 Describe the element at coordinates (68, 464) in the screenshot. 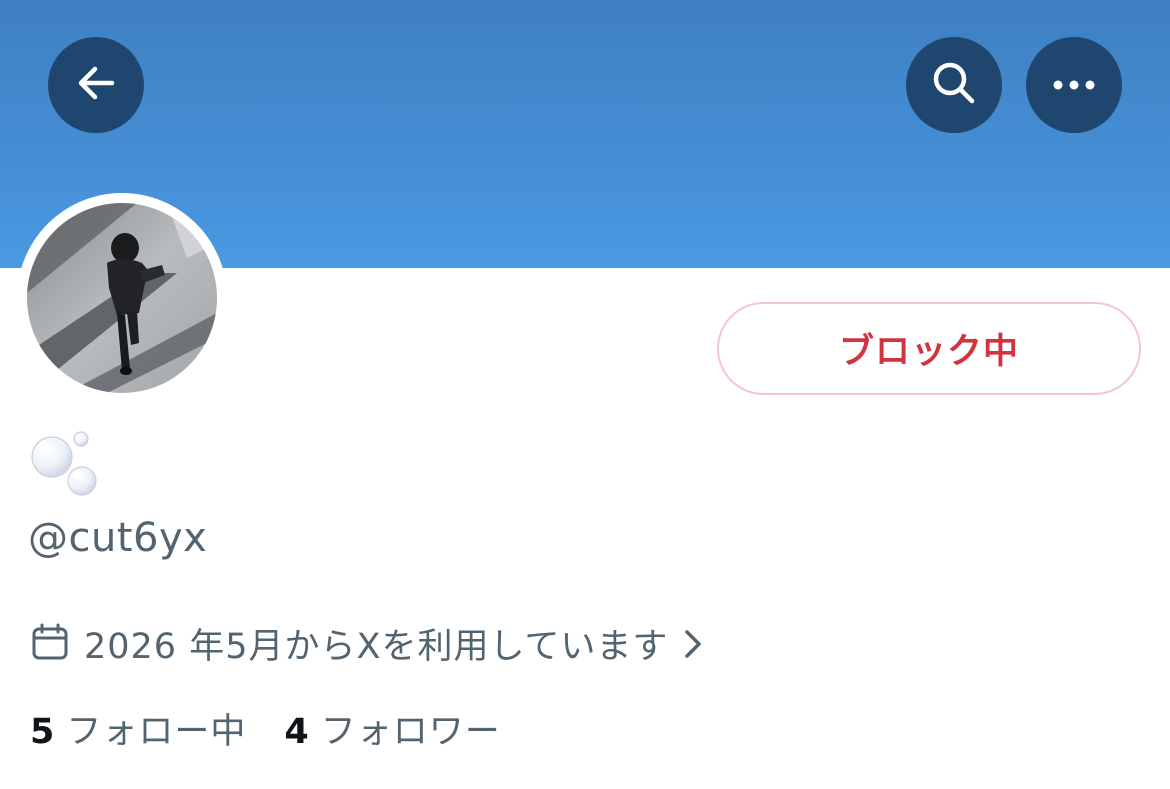

I see `display-name` at that location.